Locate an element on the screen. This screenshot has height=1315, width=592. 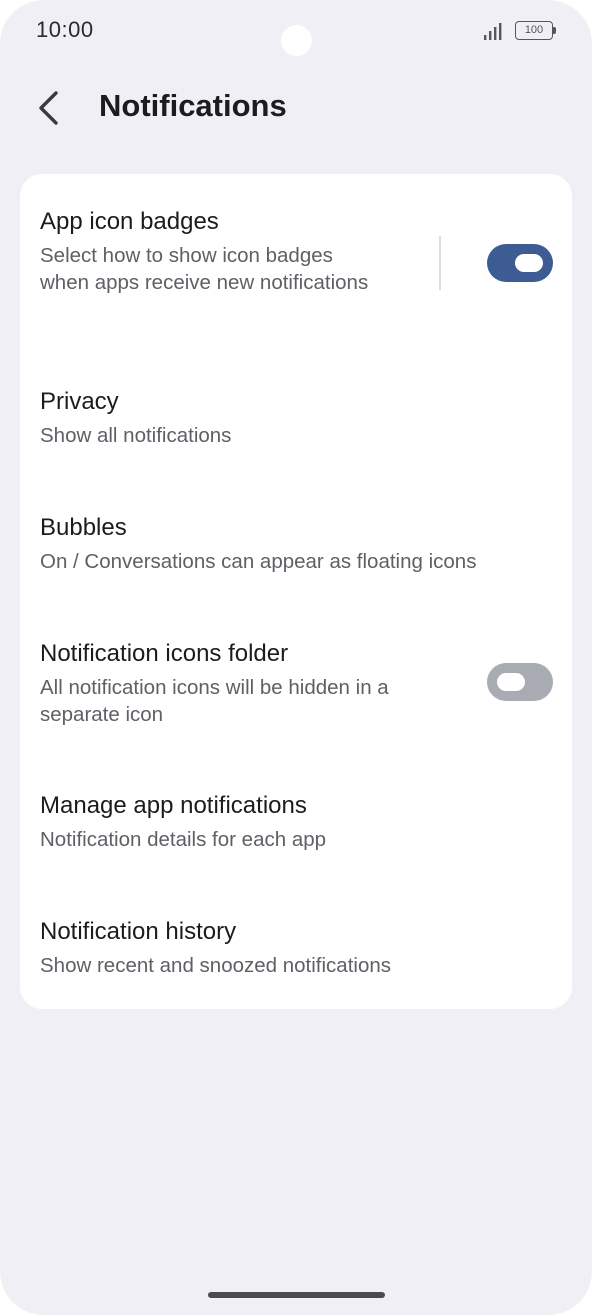
signal-icon is located at coordinates (493, 31).